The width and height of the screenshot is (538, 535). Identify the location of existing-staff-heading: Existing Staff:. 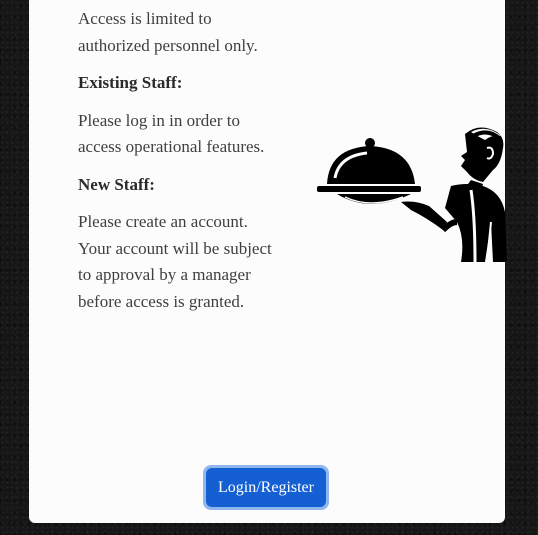
(130, 82).